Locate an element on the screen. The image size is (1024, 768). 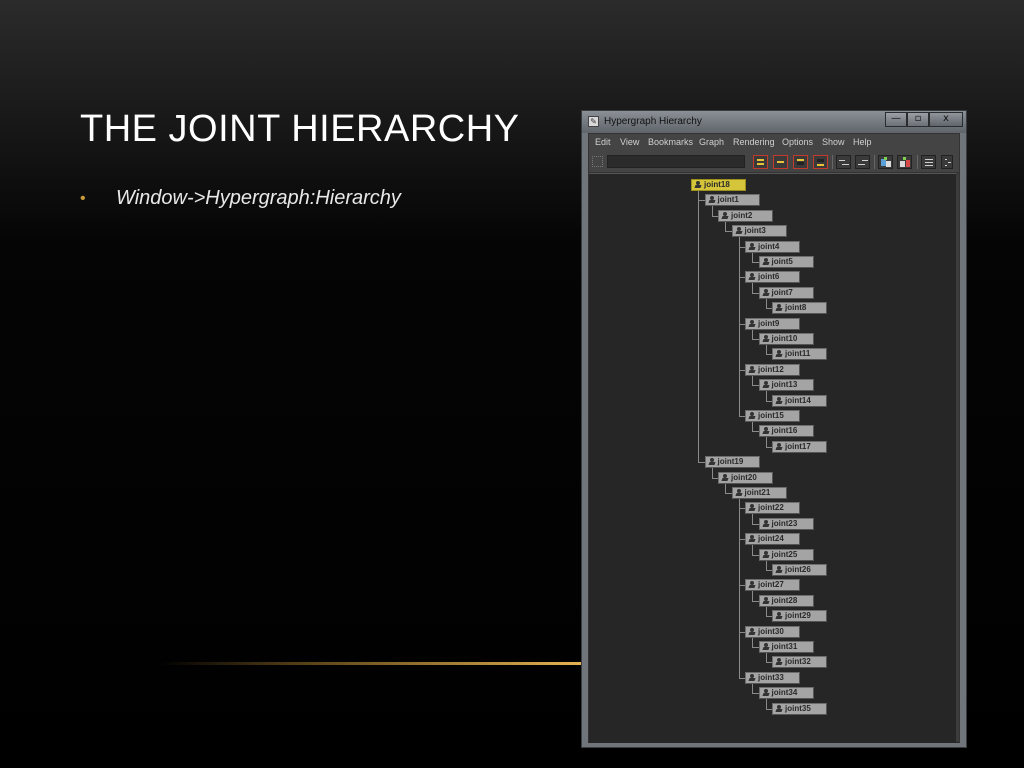
joint-node: joint26 is located at coordinates (799, 570).